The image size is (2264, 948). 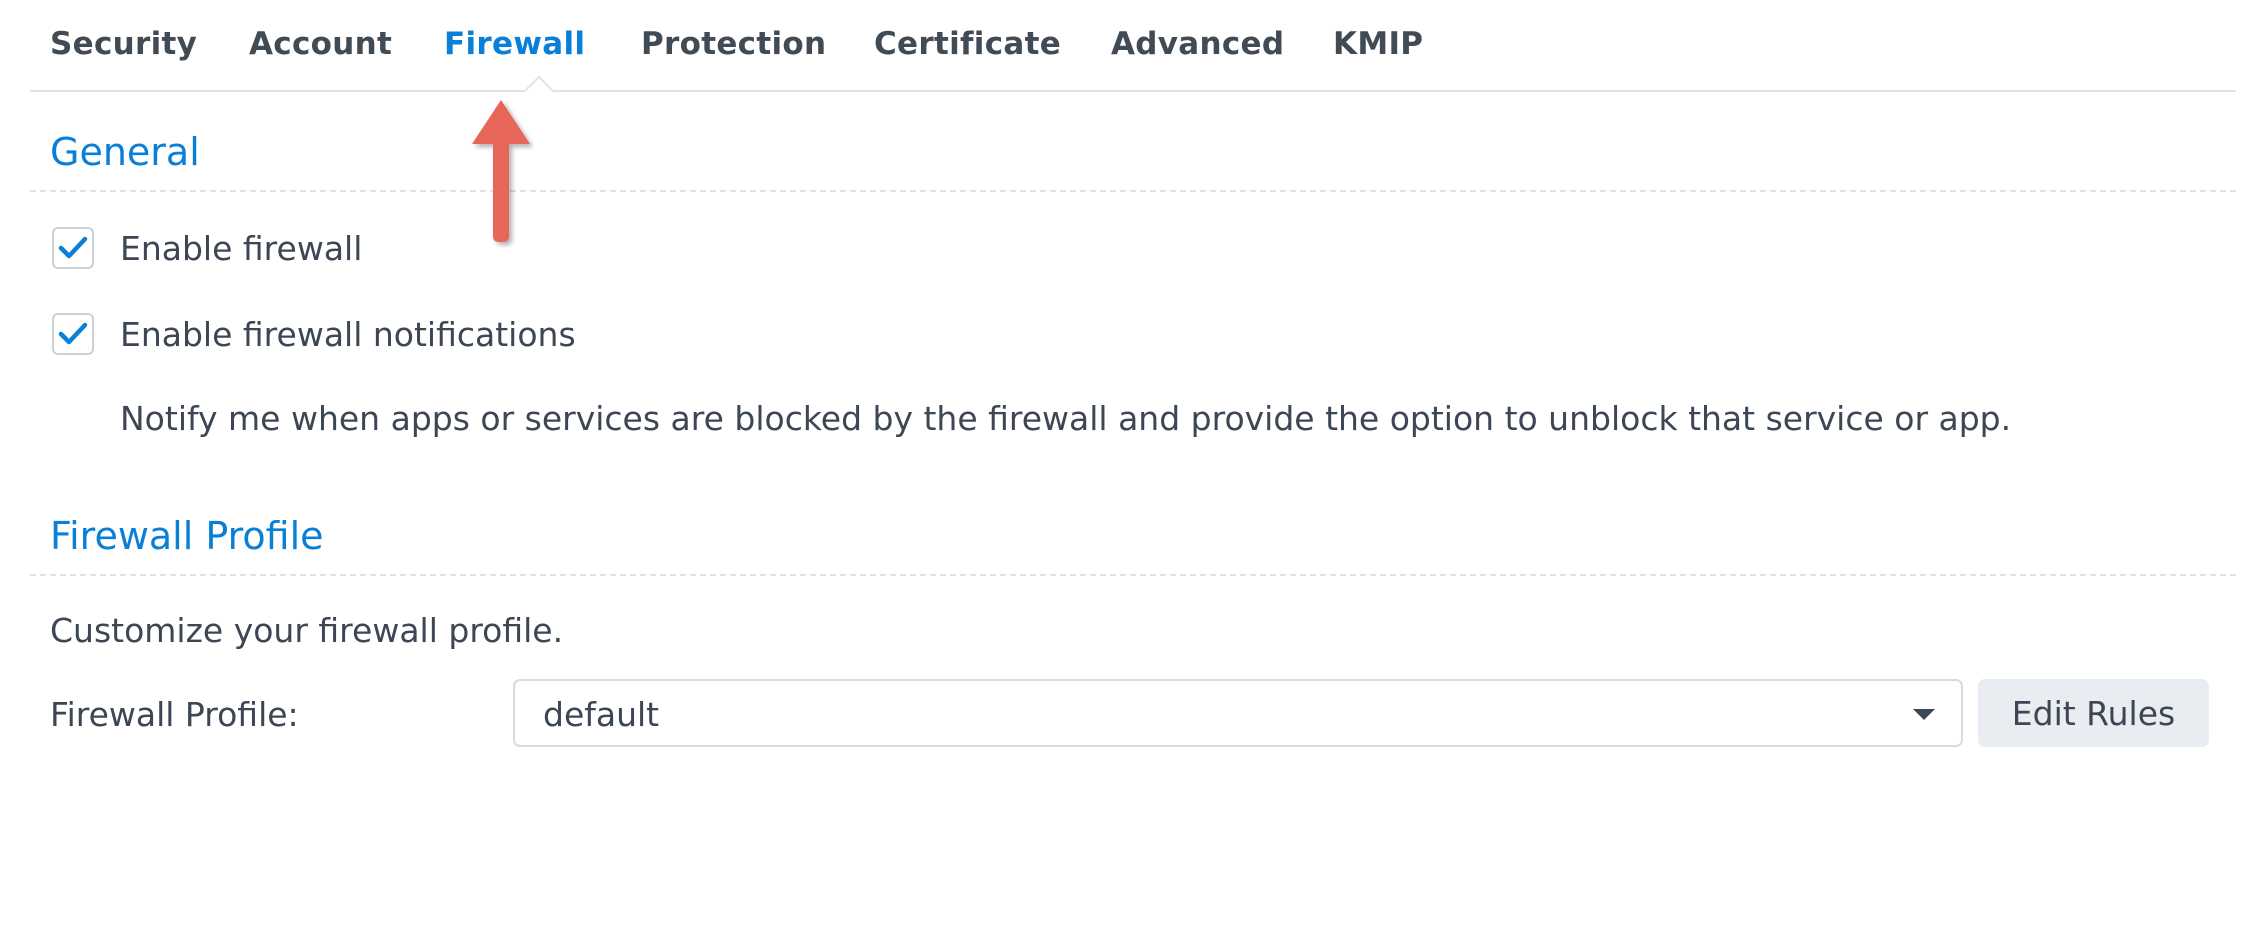 What do you see at coordinates (320, 44) in the screenshot?
I see `tab-account: Account` at bounding box center [320, 44].